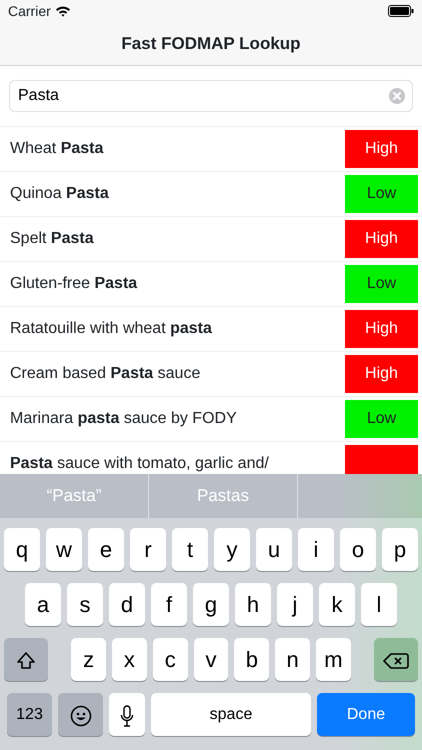  I want to click on carrier-label: Carrier, so click(29, 11).